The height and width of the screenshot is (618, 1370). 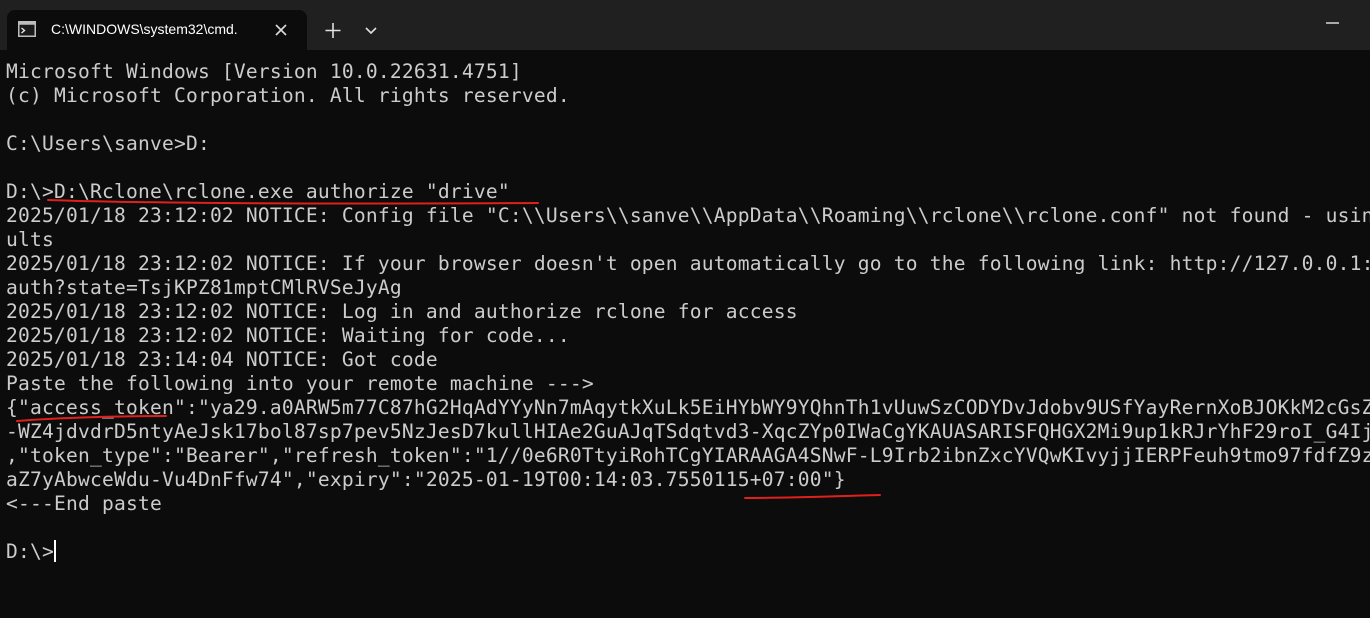 What do you see at coordinates (204, 287) in the screenshot?
I see `terminal-line: auth?state=TsjKPZ81mptCMlRVSeJyAg` at bounding box center [204, 287].